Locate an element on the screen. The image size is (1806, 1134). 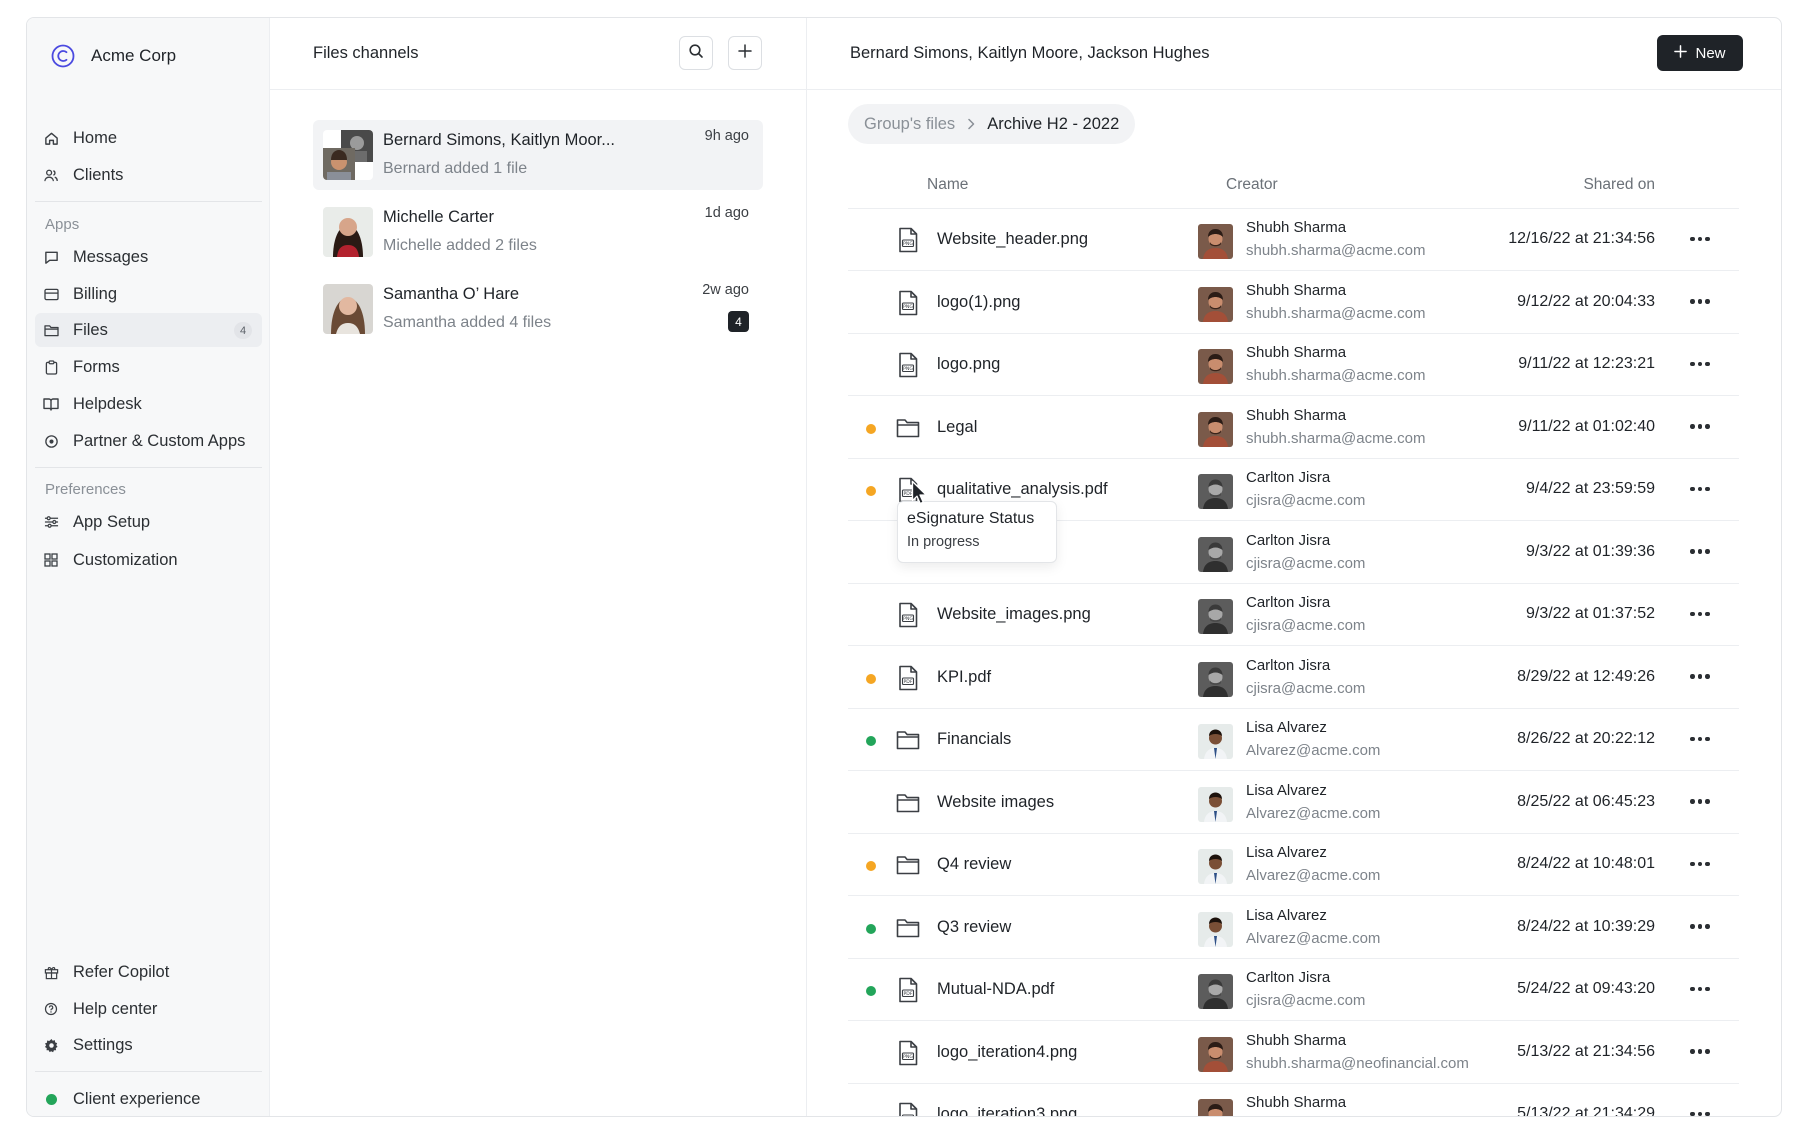
file-name: Website_header.png is located at coordinates (1012, 239).